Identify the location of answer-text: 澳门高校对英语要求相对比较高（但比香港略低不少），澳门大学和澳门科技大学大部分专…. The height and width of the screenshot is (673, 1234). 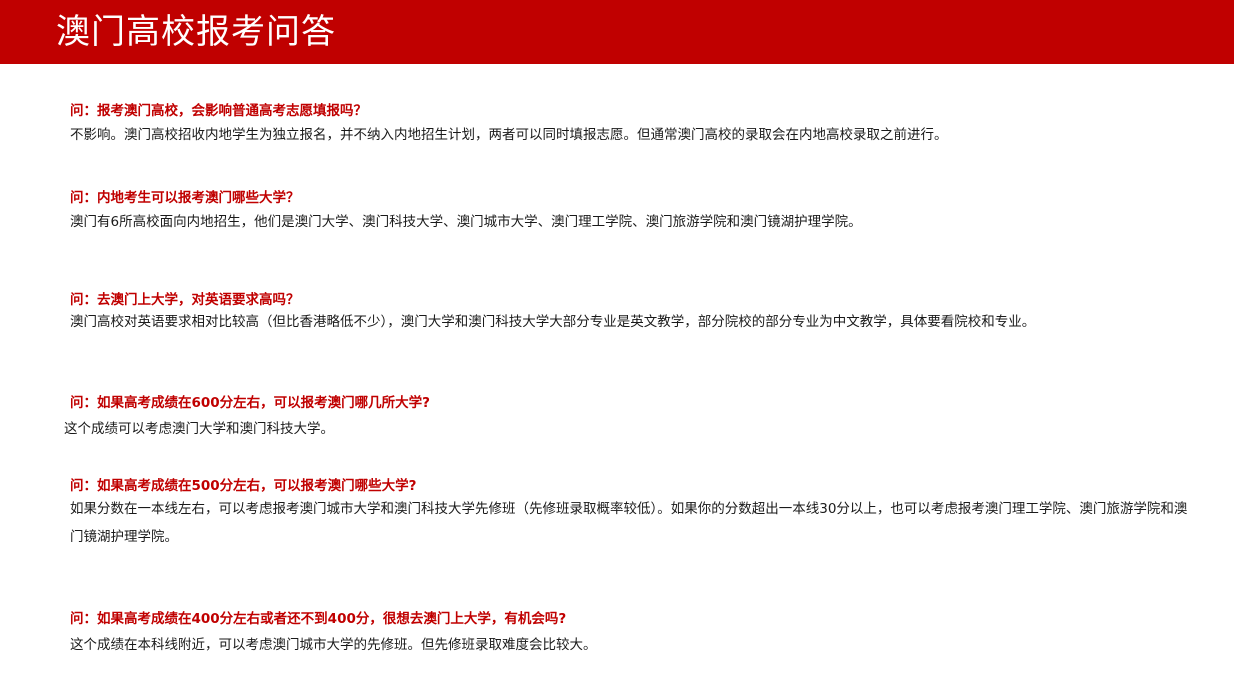
(553, 322).